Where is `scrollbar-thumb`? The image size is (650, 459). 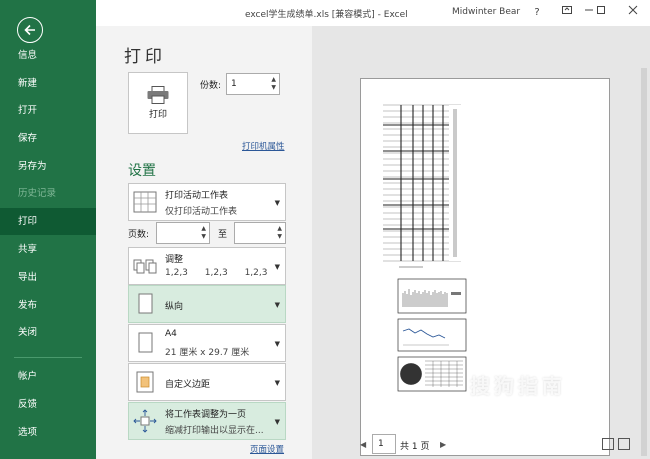 scrollbar-thumb is located at coordinates (644, 262).